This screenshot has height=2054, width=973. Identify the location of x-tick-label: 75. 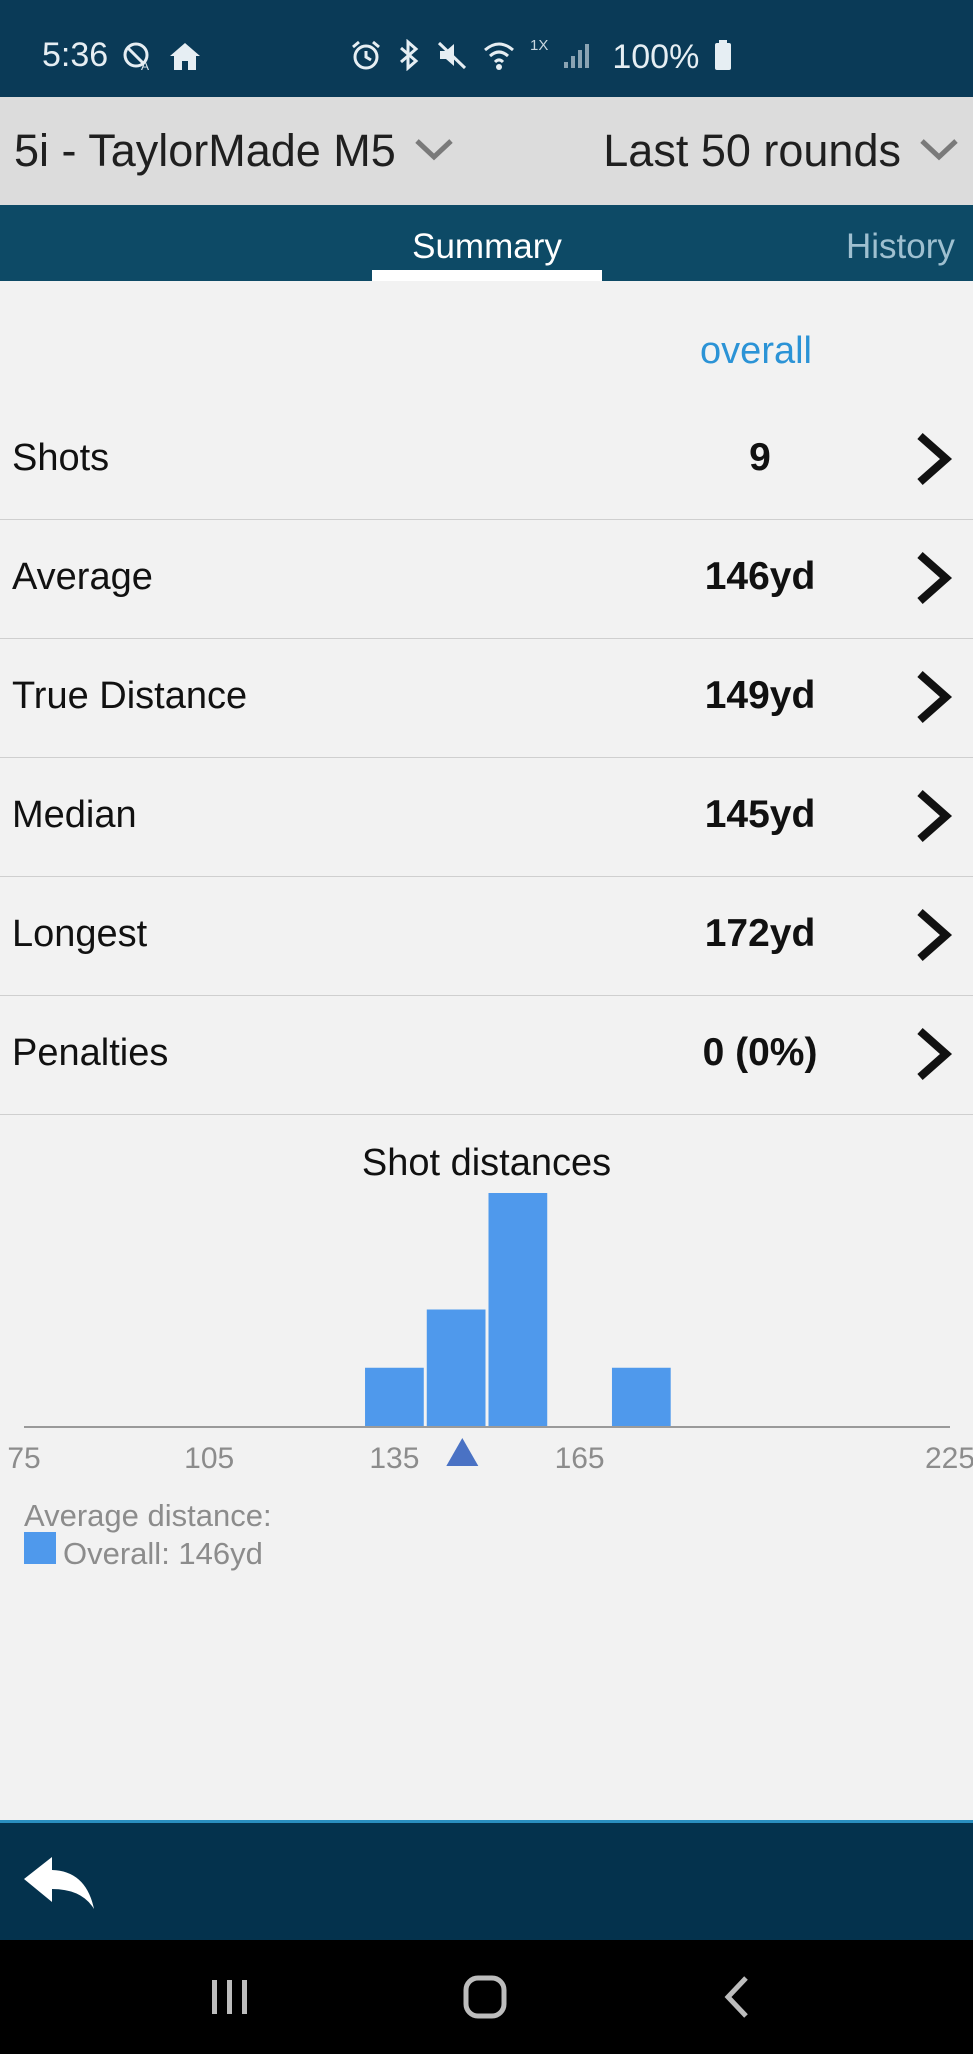
(23, 1458).